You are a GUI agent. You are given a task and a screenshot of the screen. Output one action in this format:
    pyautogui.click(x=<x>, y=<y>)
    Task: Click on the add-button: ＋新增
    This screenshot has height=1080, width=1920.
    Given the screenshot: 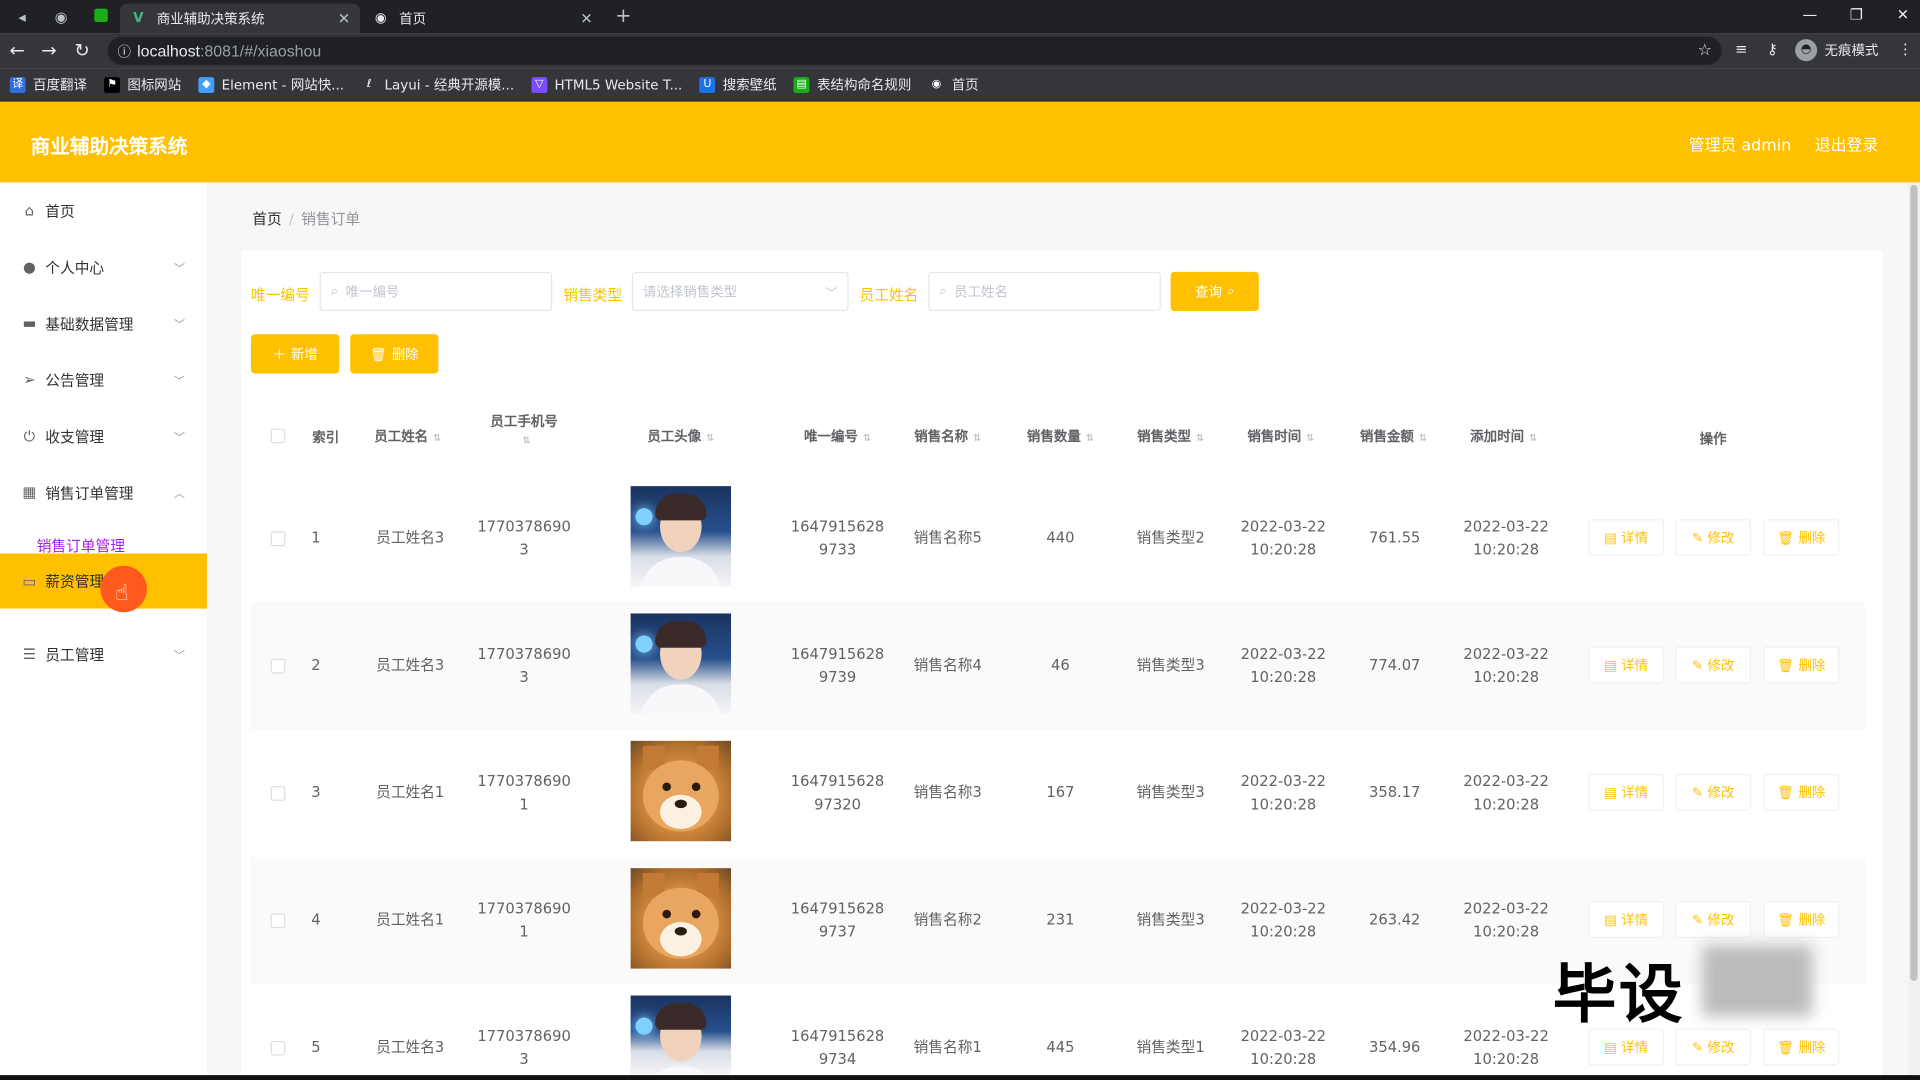 What is the action you would take?
    pyautogui.click(x=295, y=354)
    